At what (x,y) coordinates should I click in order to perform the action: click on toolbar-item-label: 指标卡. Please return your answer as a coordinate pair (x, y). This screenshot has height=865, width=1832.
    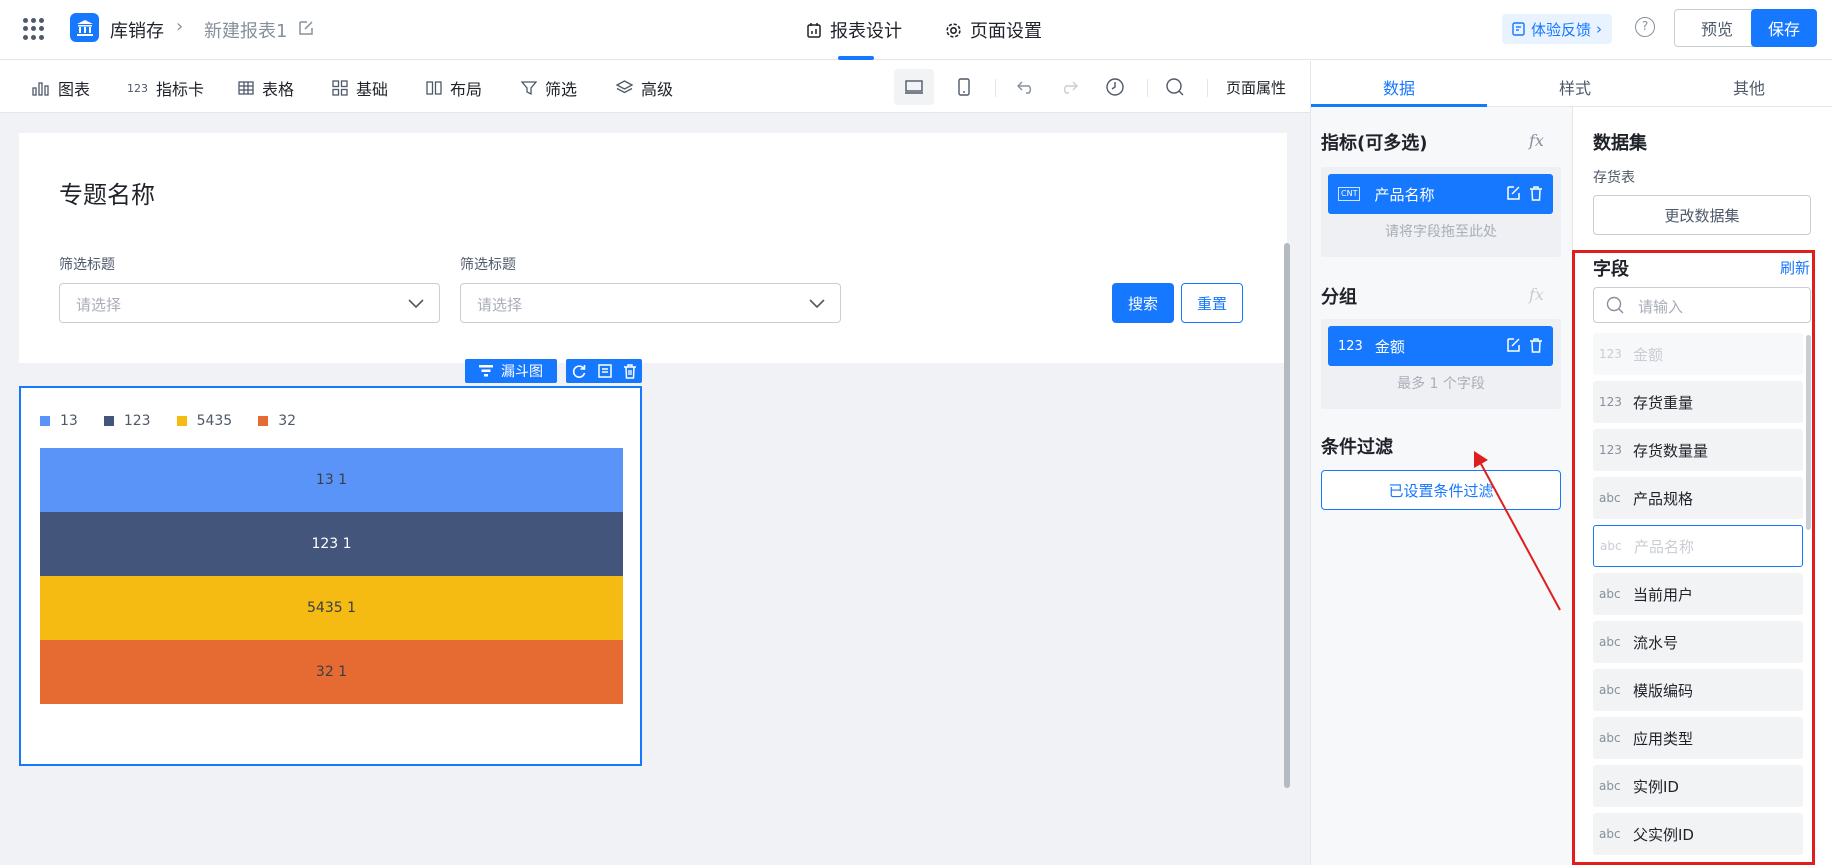
    Looking at the image, I should click on (180, 89).